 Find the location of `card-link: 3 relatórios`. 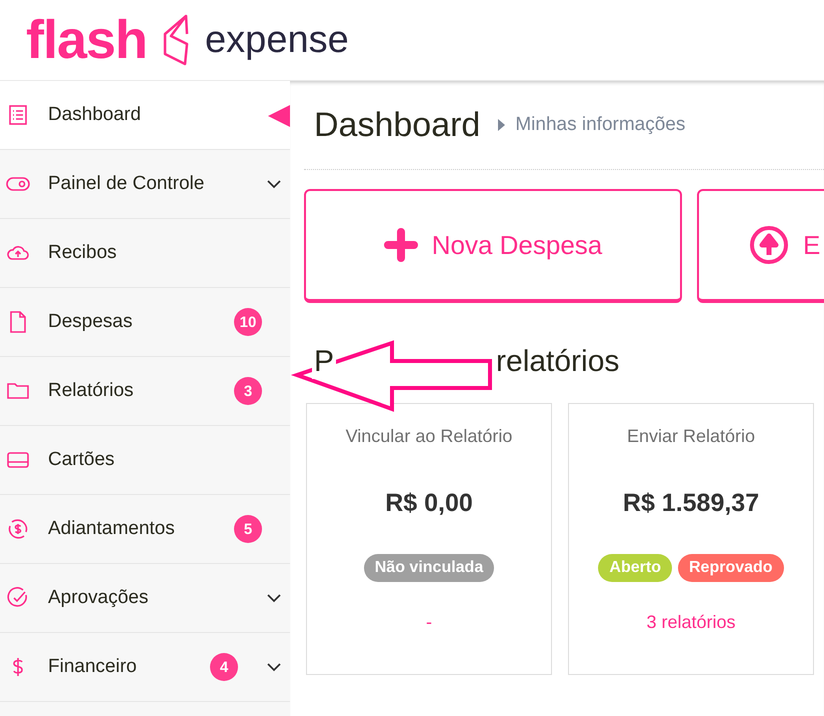

card-link: 3 relatórios is located at coordinates (691, 622).